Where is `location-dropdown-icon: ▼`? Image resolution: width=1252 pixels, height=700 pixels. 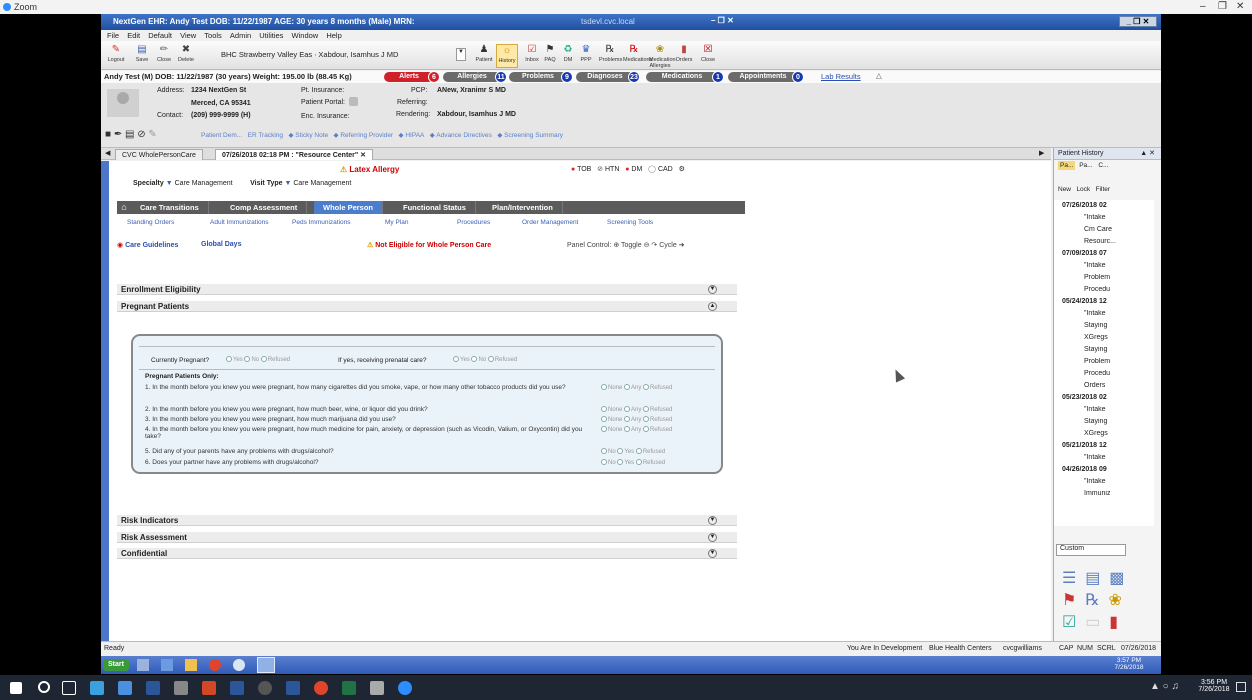 location-dropdown-icon: ▼ is located at coordinates (461, 54).